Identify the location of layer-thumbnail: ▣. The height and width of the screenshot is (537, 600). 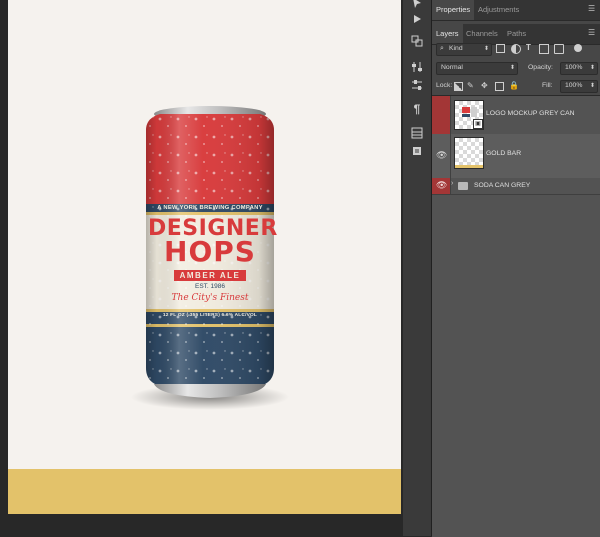
(469, 115).